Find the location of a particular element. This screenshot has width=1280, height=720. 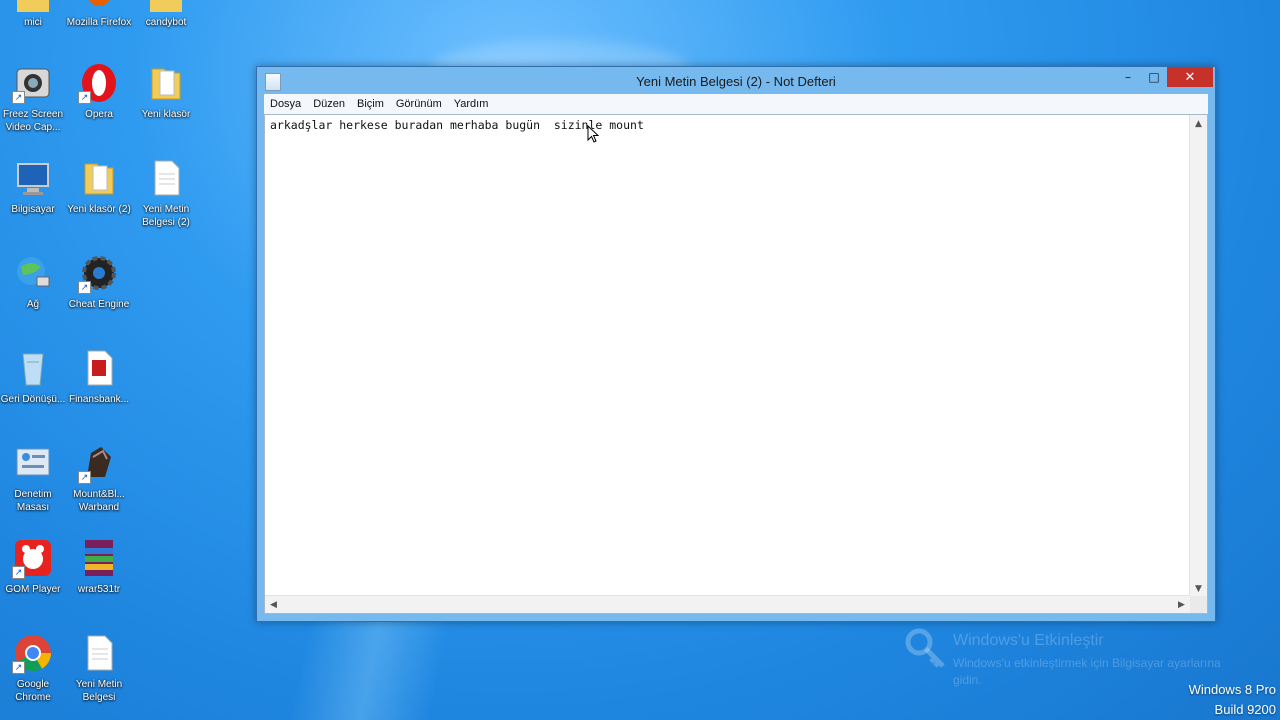

desktop-icon-gom-player: ↗ GOM Player is located at coordinates (33, 566).